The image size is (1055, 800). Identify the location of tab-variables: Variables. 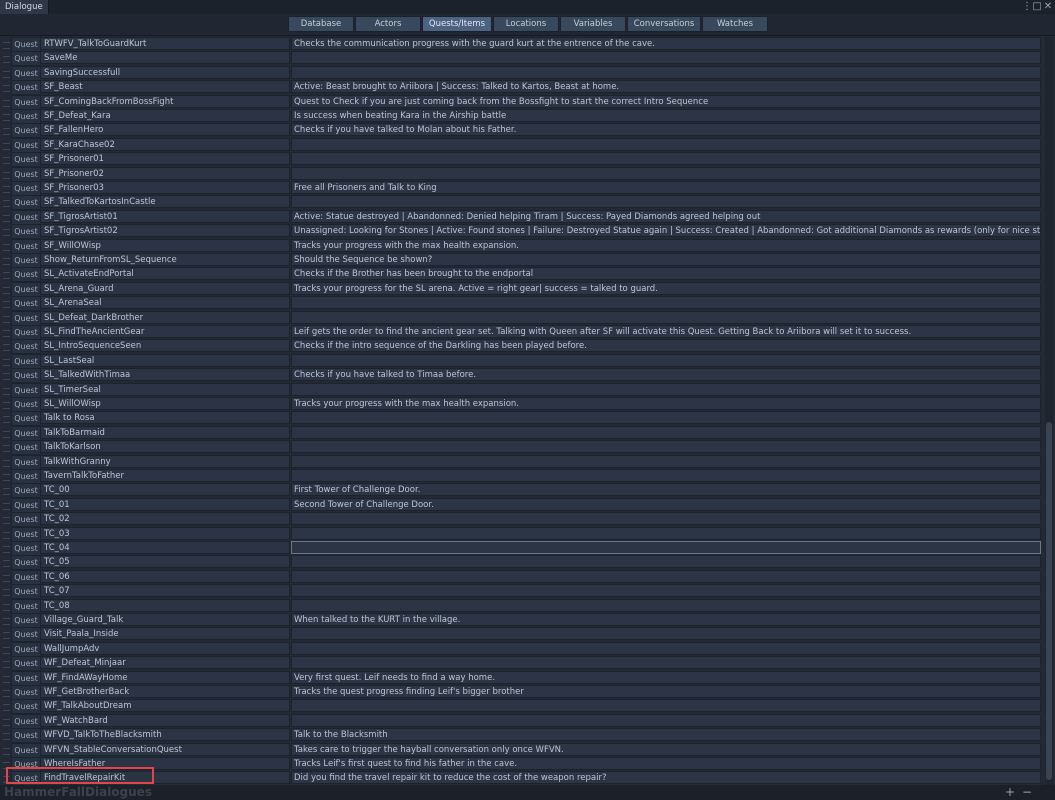
(593, 24).